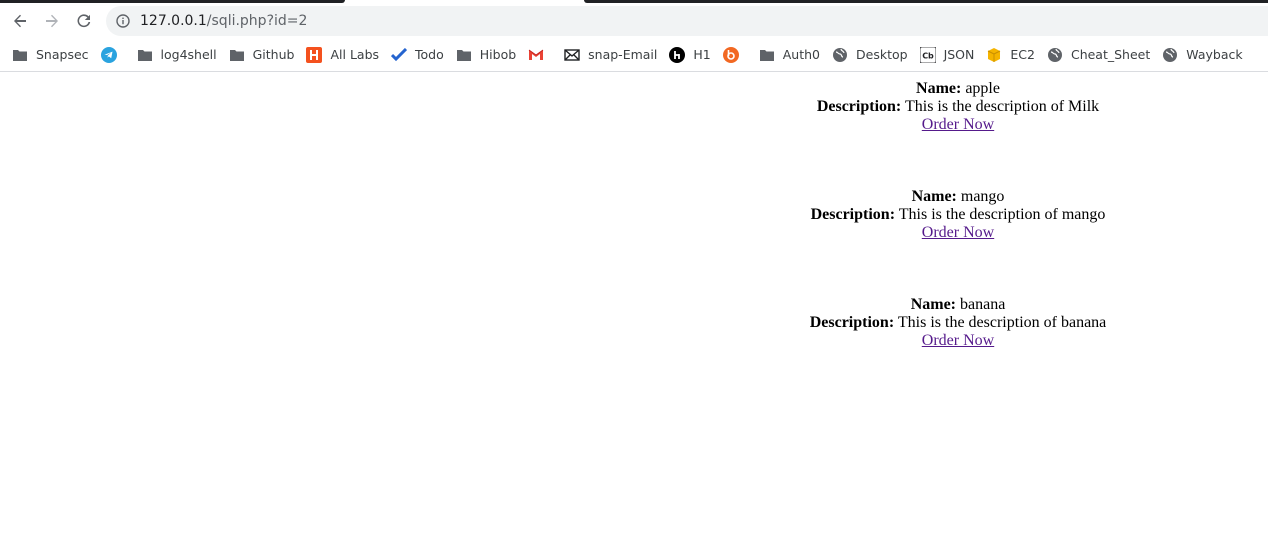  I want to click on bookmark-snapsec: Snapsec, so click(52, 55).